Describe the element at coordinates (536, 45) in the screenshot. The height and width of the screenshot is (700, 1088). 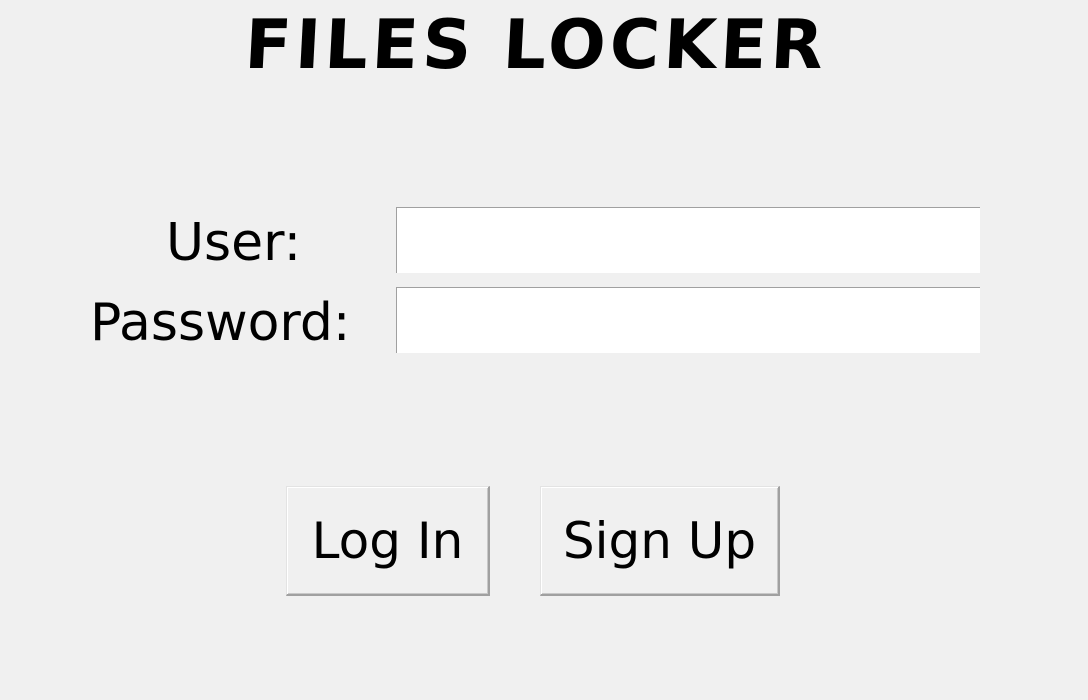
I see `app-title: FILES LOCKER` at that location.